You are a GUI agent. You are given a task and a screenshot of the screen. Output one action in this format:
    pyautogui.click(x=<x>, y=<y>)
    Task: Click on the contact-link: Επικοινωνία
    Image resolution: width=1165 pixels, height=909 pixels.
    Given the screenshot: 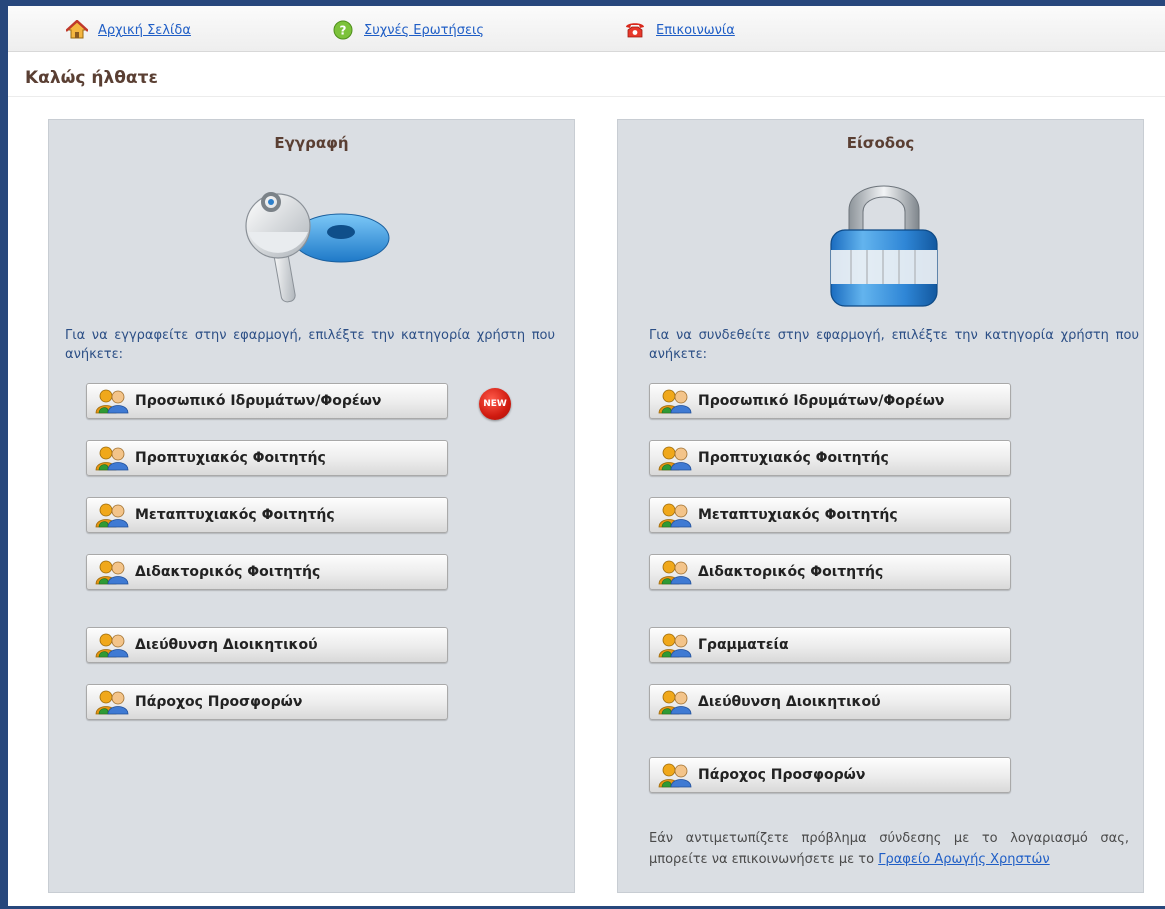 What is the action you would take?
    pyautogui.click(x=695, y=30)
    